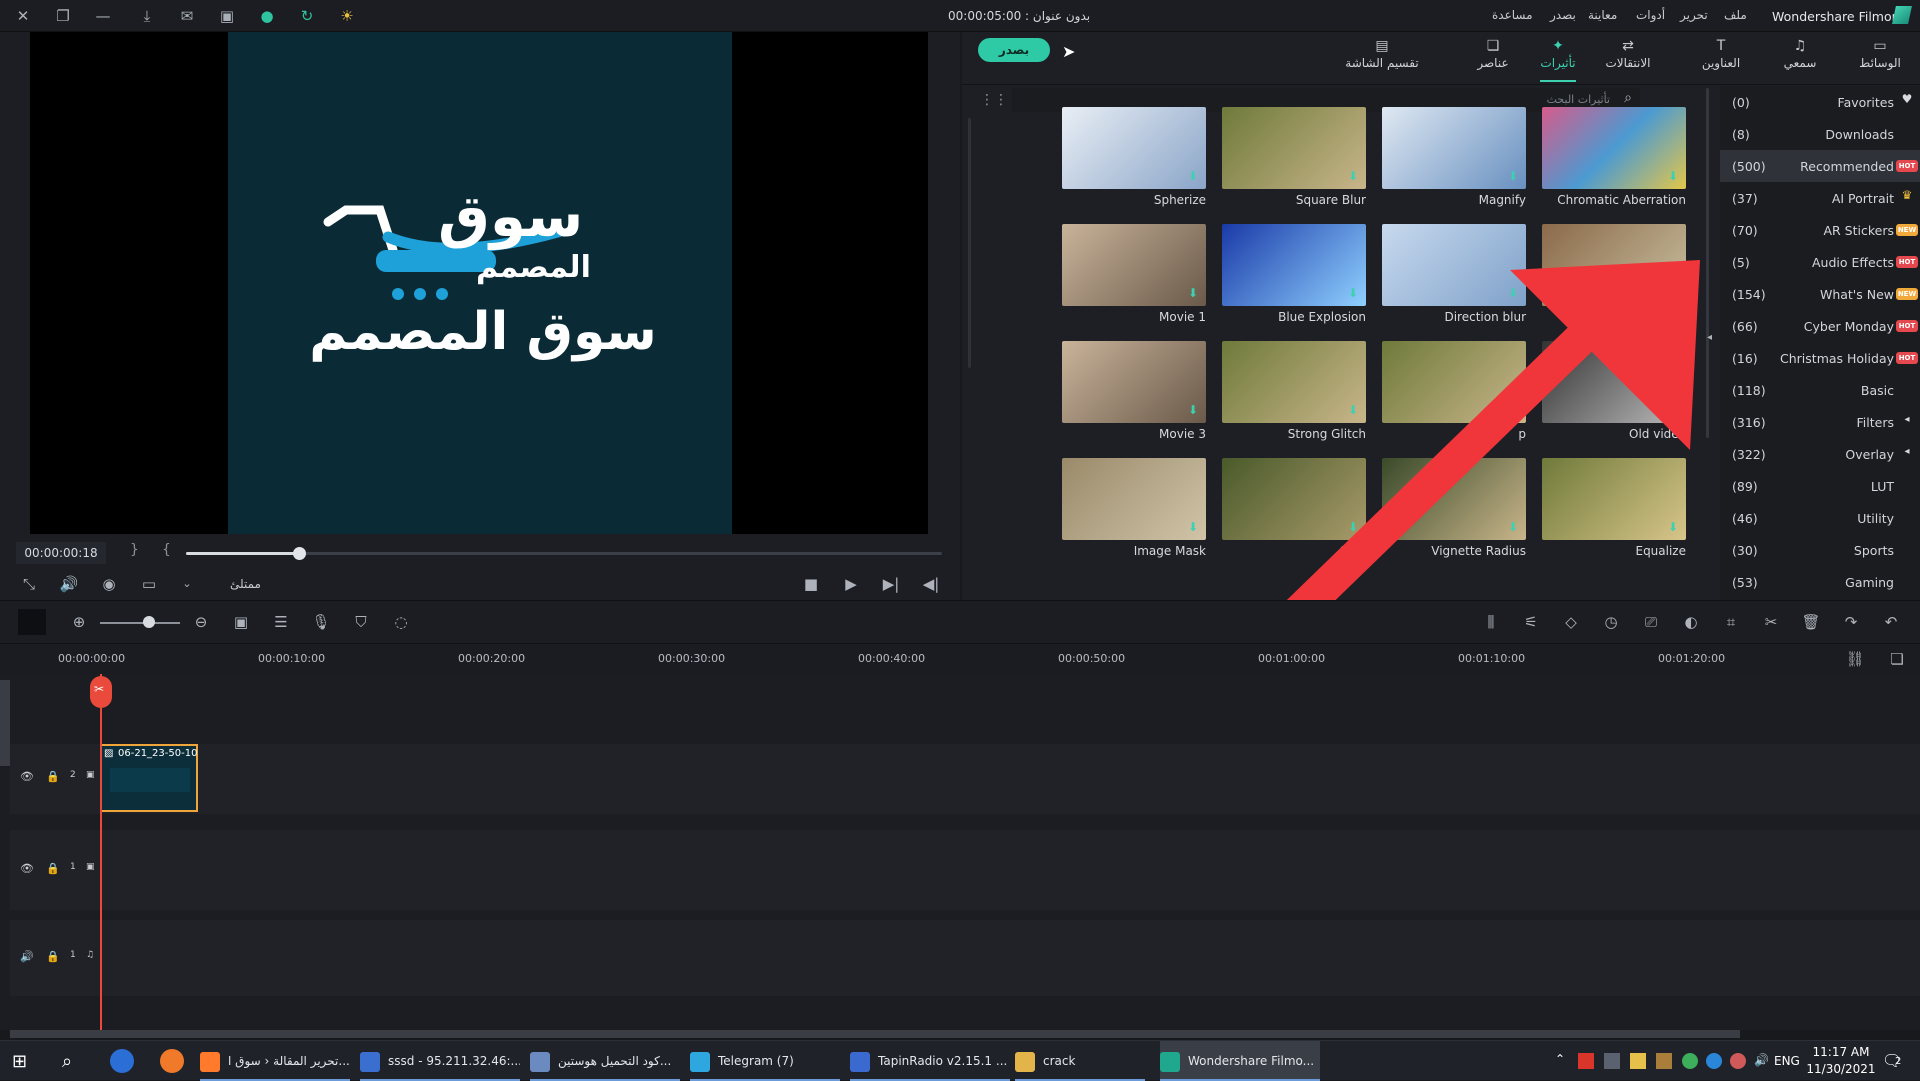  I want to click on pip-icon: ❏, so click(1897, 659).